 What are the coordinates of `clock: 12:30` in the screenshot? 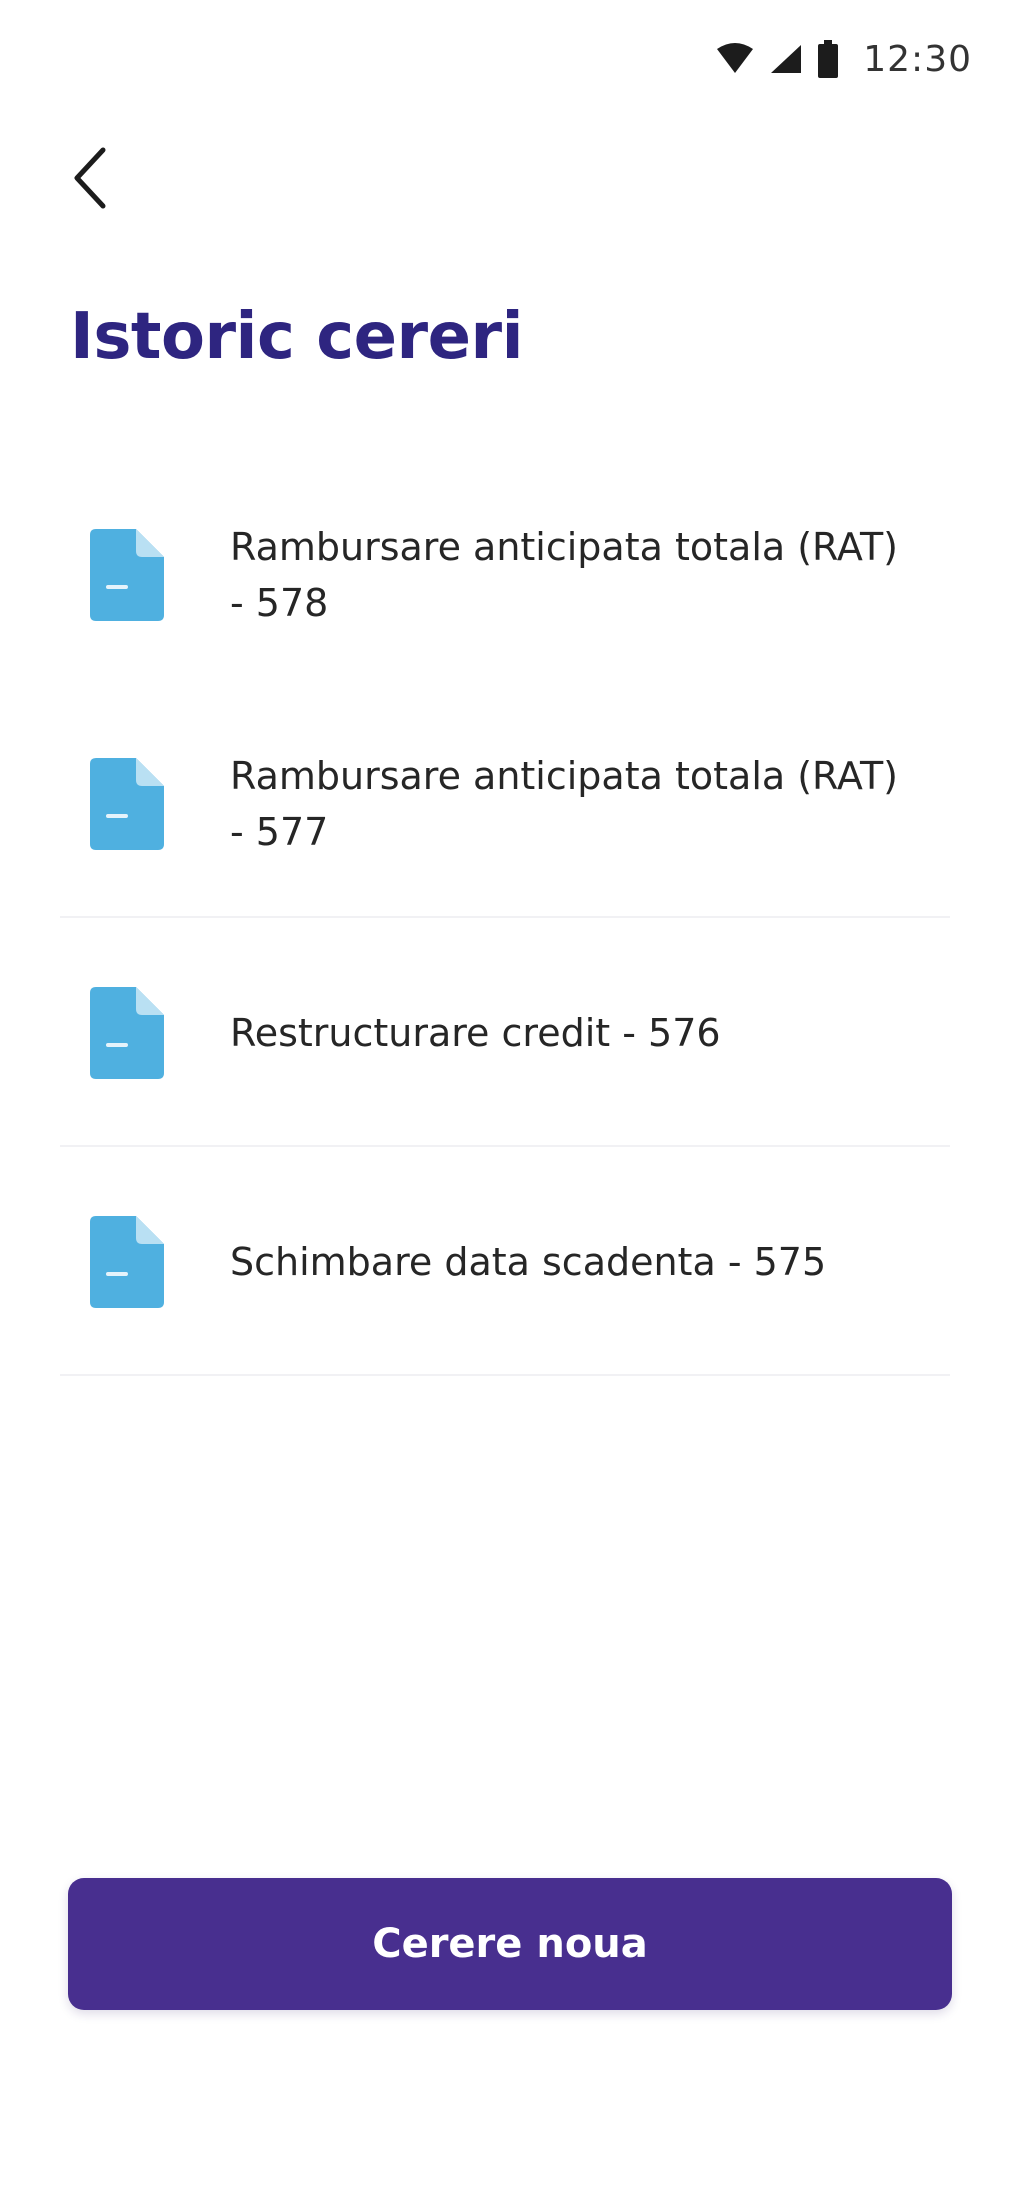 It's located at (917, 59).